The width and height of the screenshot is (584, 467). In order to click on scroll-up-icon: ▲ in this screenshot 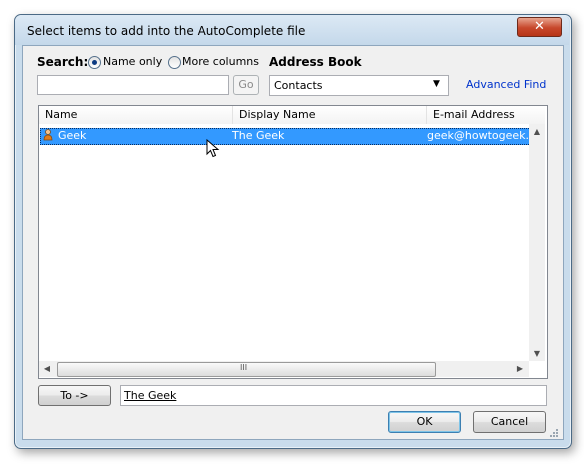, I will do `click(537, 131)`.